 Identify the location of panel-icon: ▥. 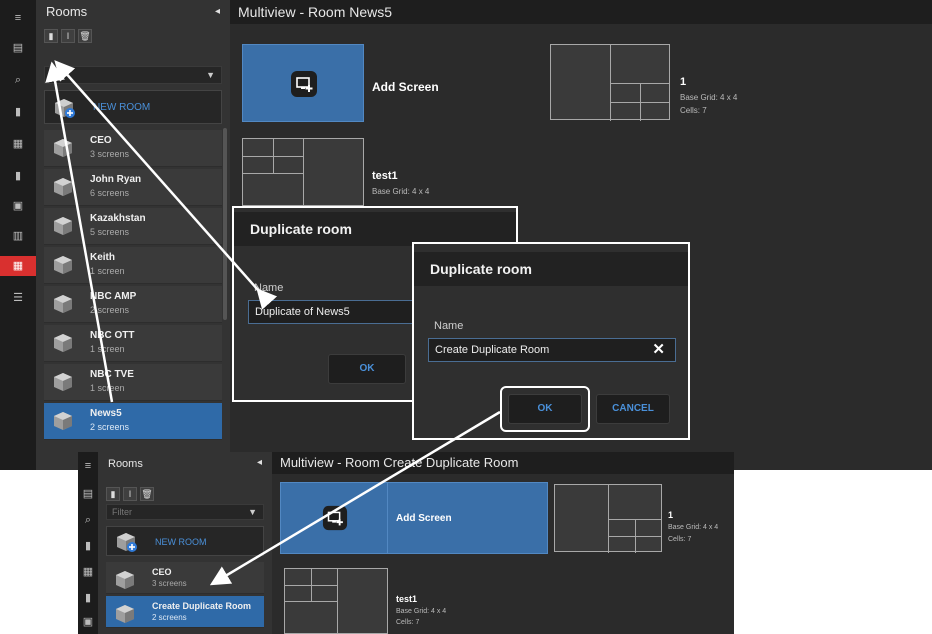
(18, 236).